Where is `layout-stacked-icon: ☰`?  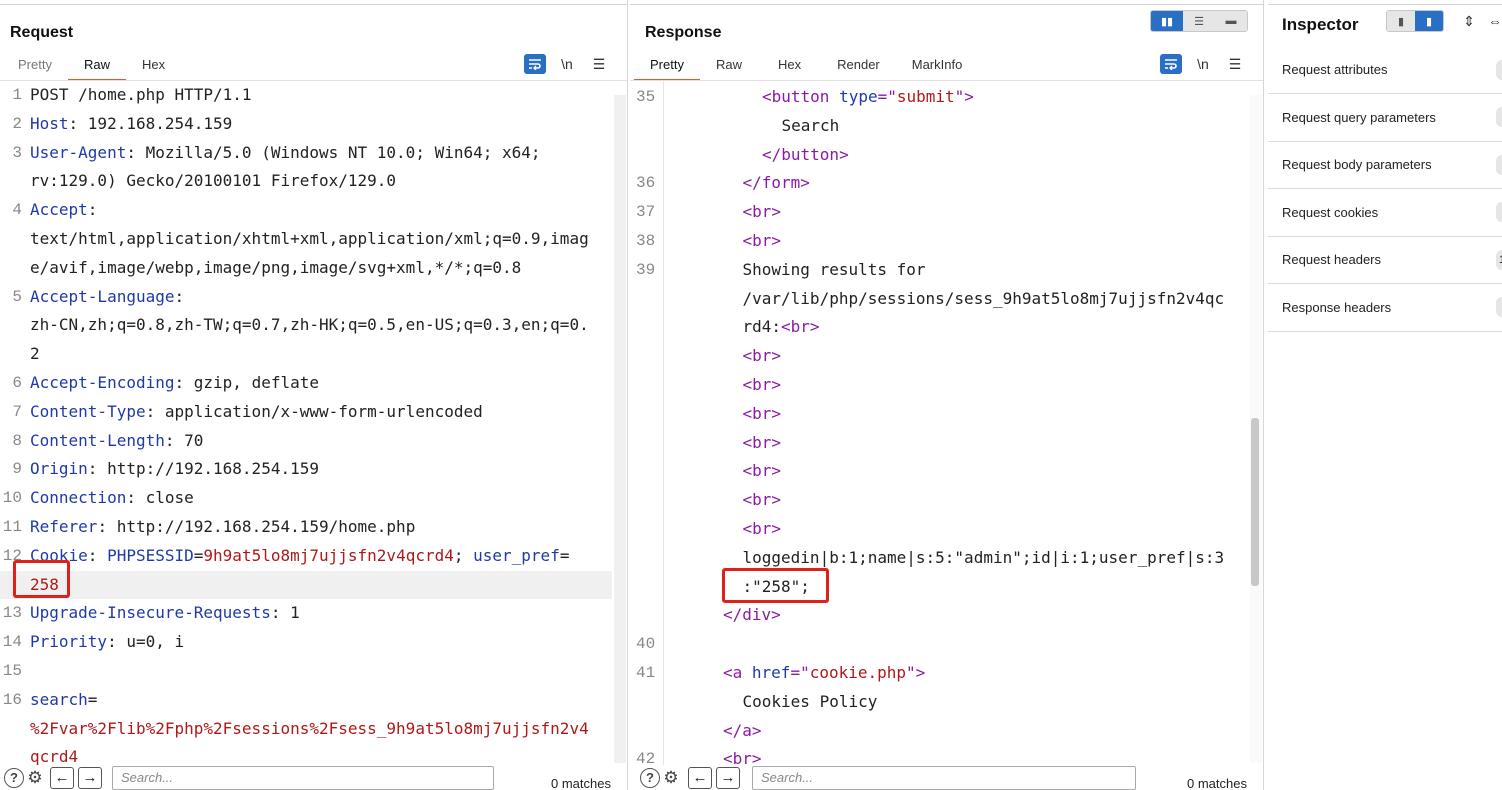
layout-stacked-icon: ☰ is located at coordinates (1199, 21).